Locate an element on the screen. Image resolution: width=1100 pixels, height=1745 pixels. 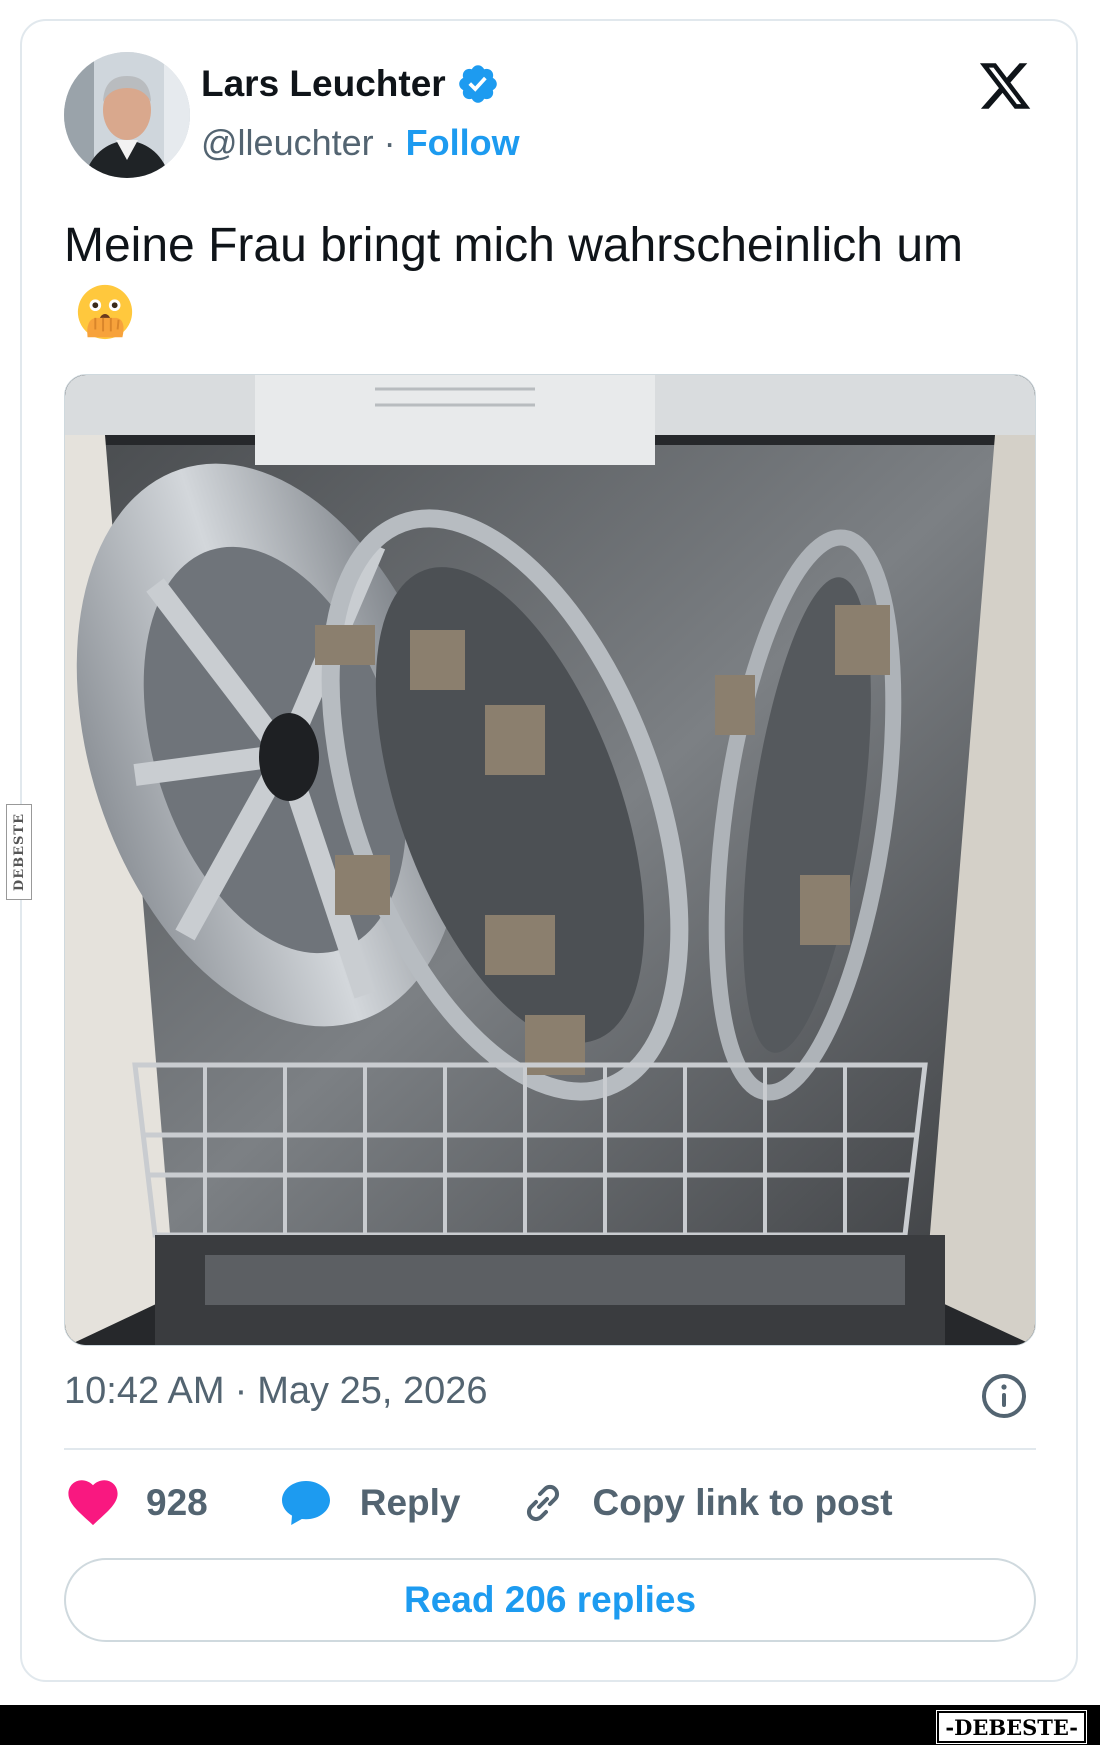
author-name: Lars Leuchter is located at coordinates (323, 84).